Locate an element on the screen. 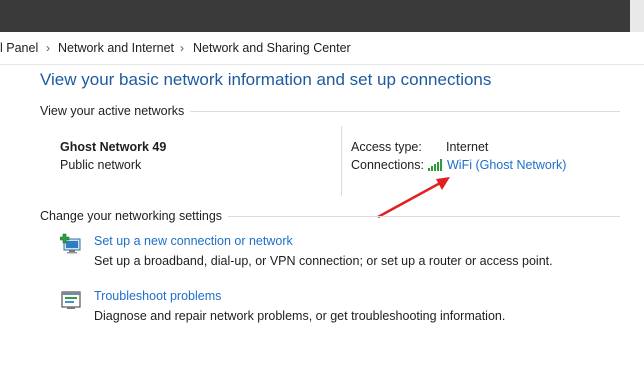 The width and height of the screenshot is (644, 370). network-category: Public network is located at coordinates (101, 165).